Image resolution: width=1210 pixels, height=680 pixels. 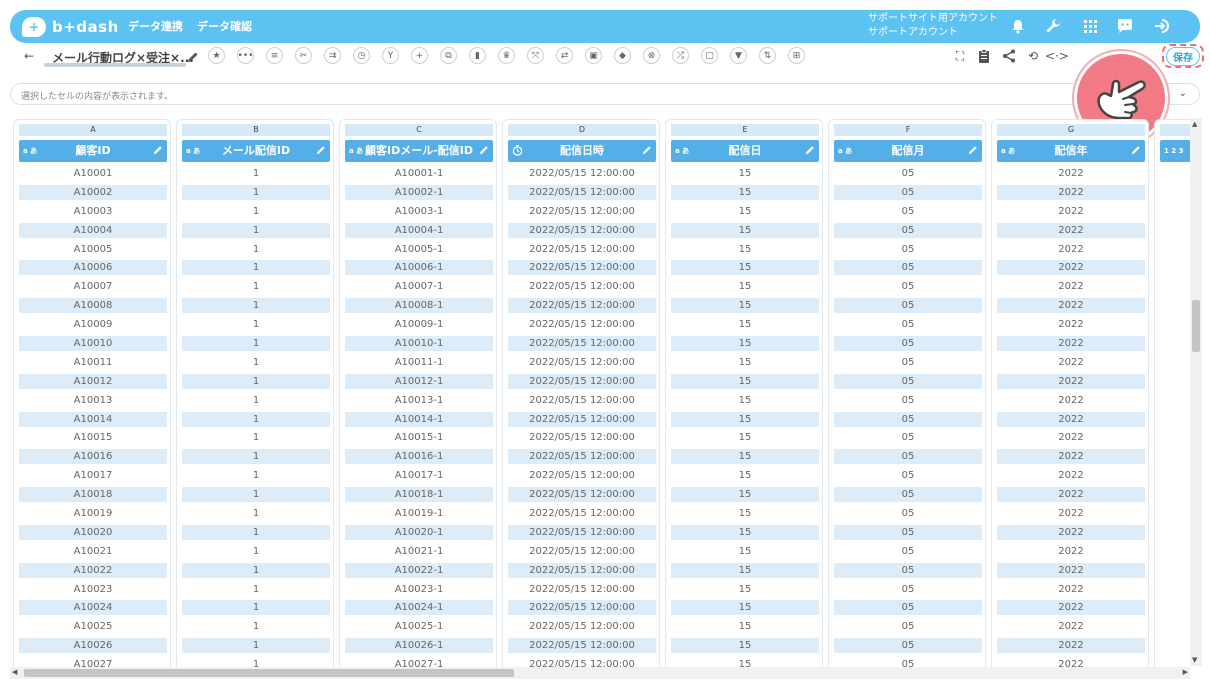 I want to click on star-icon: ★, so click(x=216, y=55).